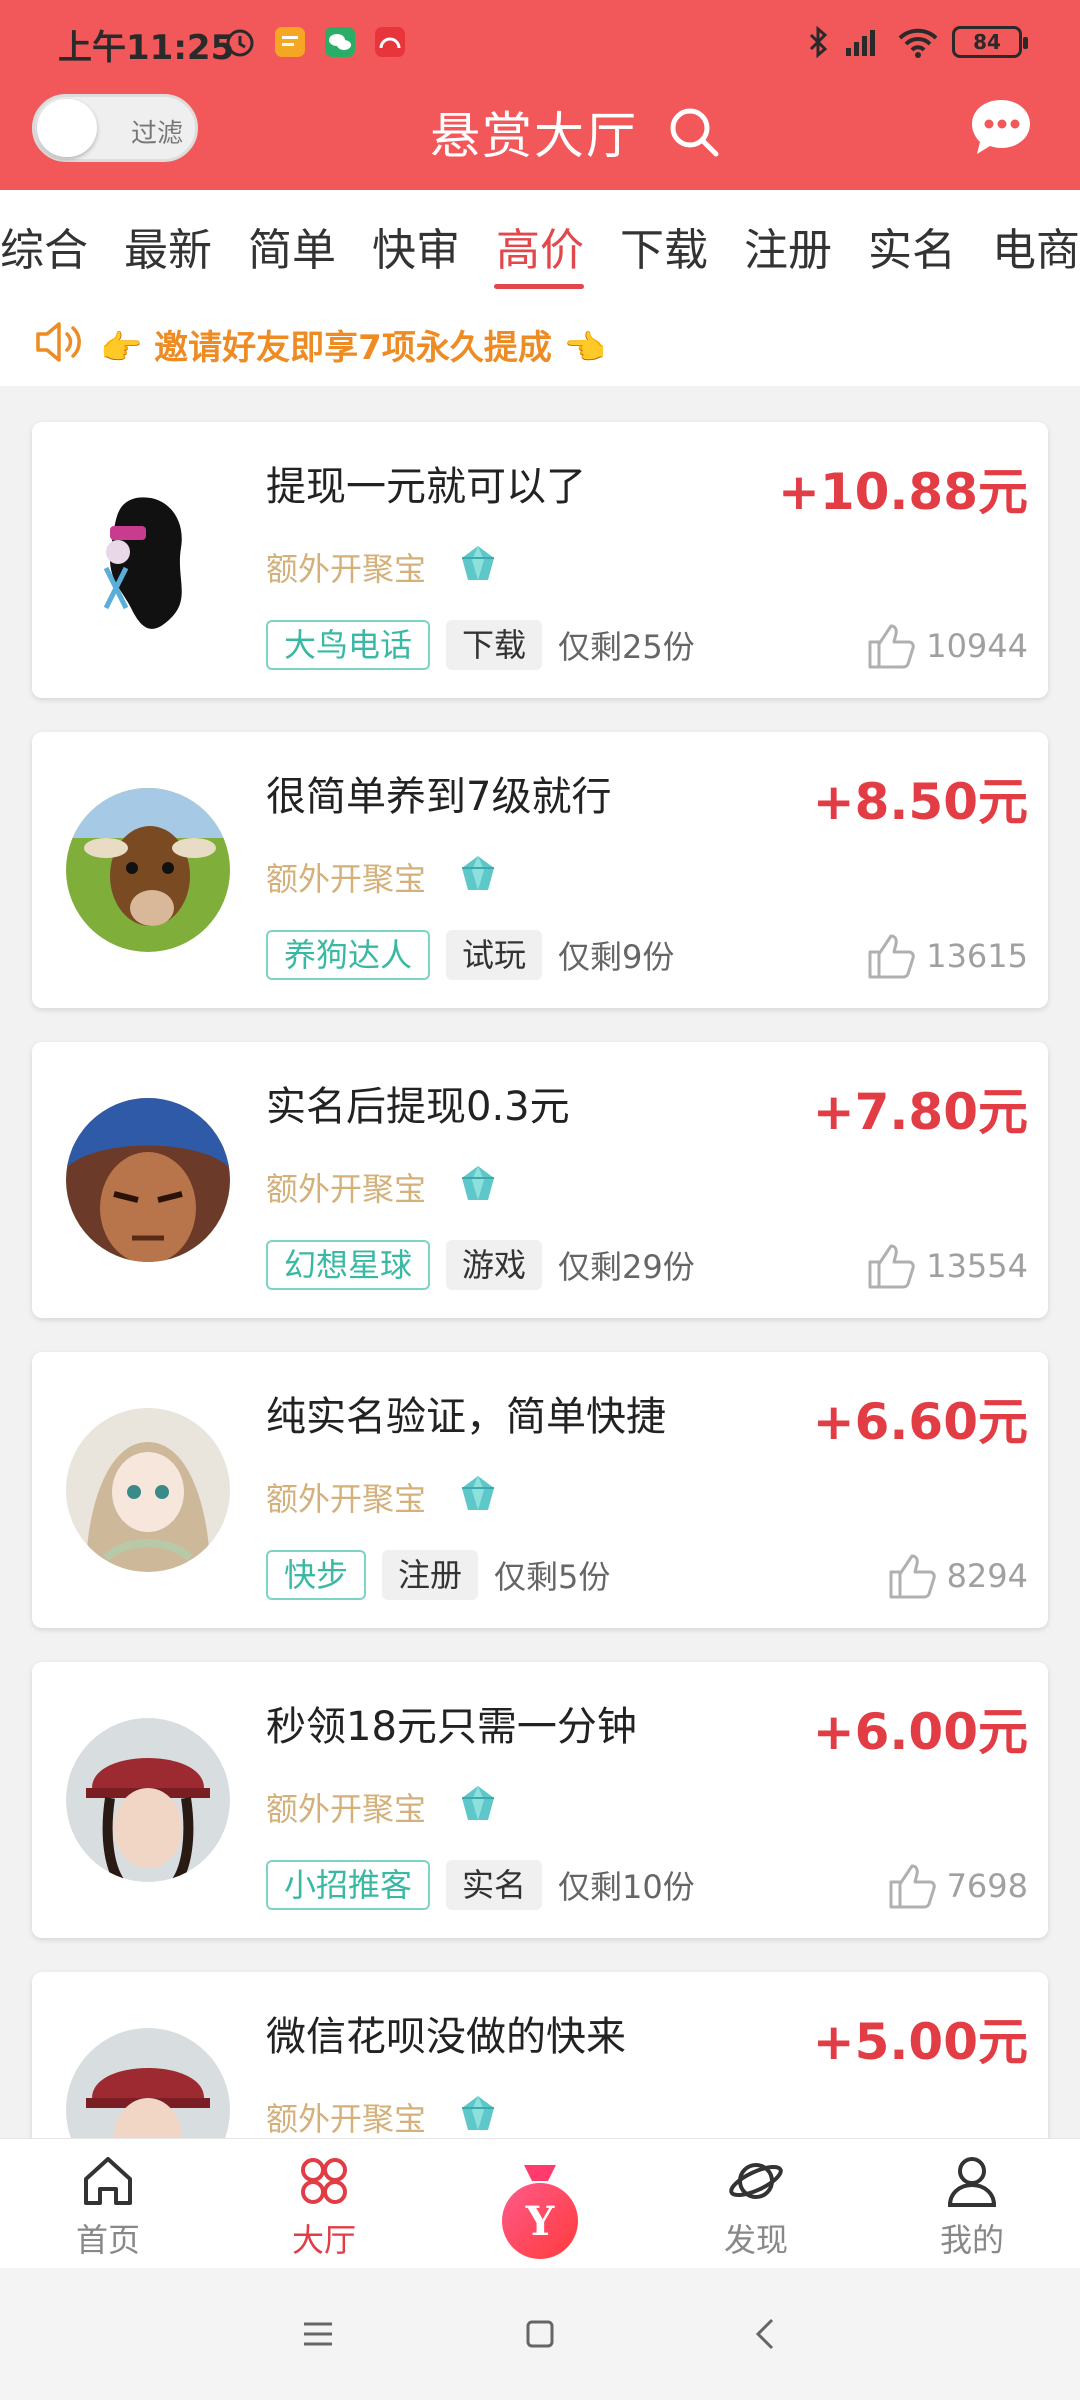 This screenshot has height=2400, width=1080. Describe the element at coordinates (240, 43) in the screenshot. I see `alarm-icon` at that location.